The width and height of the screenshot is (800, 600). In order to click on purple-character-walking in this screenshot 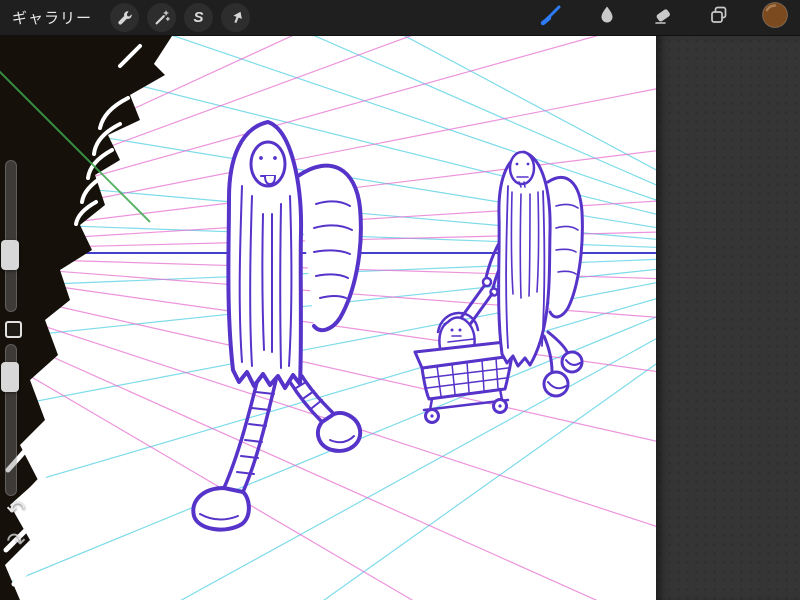, I will do `click(277, 326)`.